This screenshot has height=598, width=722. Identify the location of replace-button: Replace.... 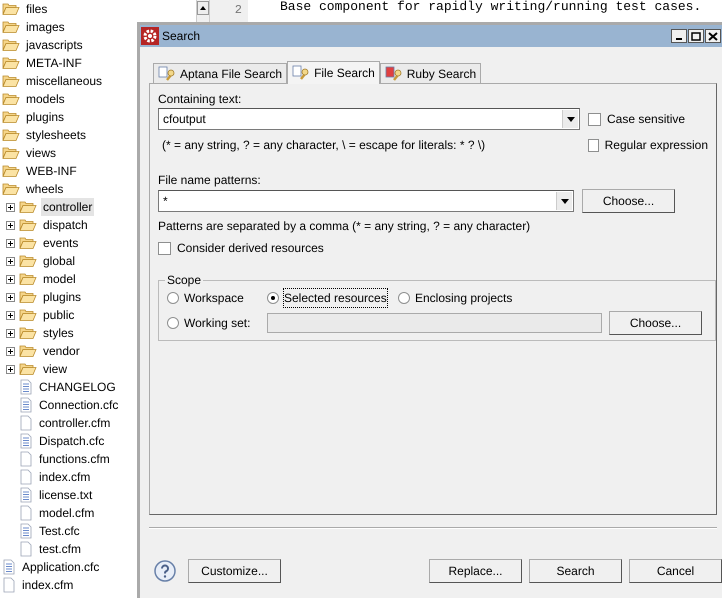
(475, 571).